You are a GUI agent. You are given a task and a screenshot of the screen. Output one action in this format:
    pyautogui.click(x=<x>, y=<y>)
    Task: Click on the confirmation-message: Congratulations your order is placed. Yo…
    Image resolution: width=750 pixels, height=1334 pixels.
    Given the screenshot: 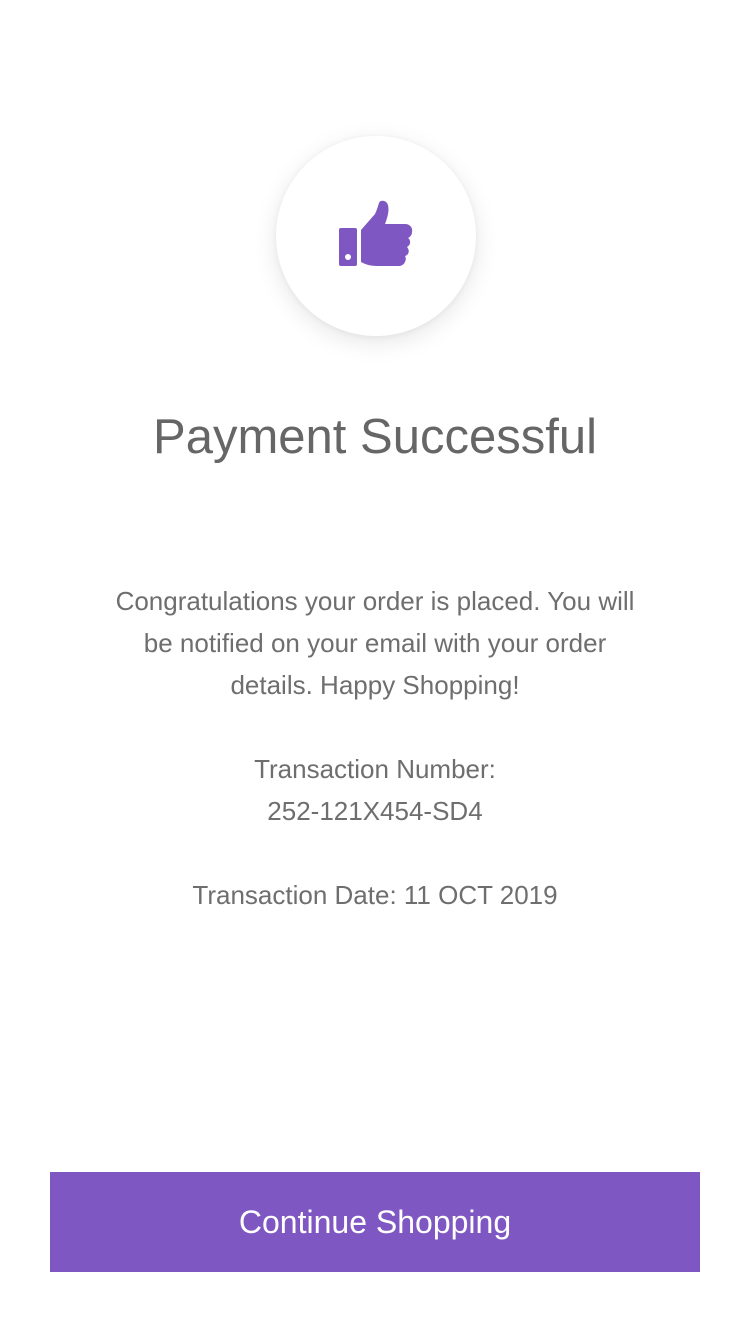 What is the action you would take?
    pyautogui.click(x=375, y=643)
    